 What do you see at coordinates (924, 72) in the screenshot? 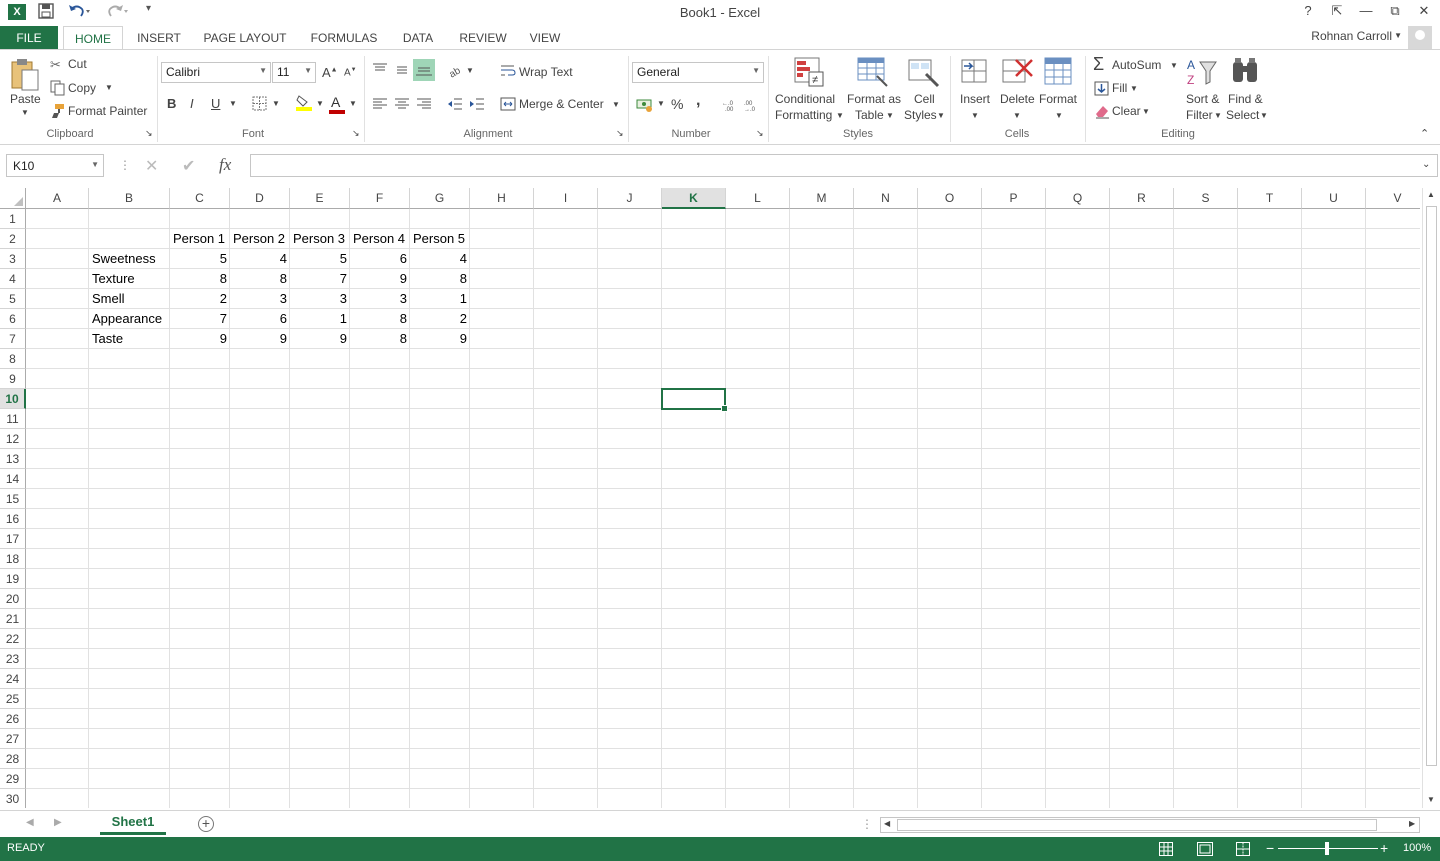
I see `cell-styles-icon` at bounding box center [924, 72].